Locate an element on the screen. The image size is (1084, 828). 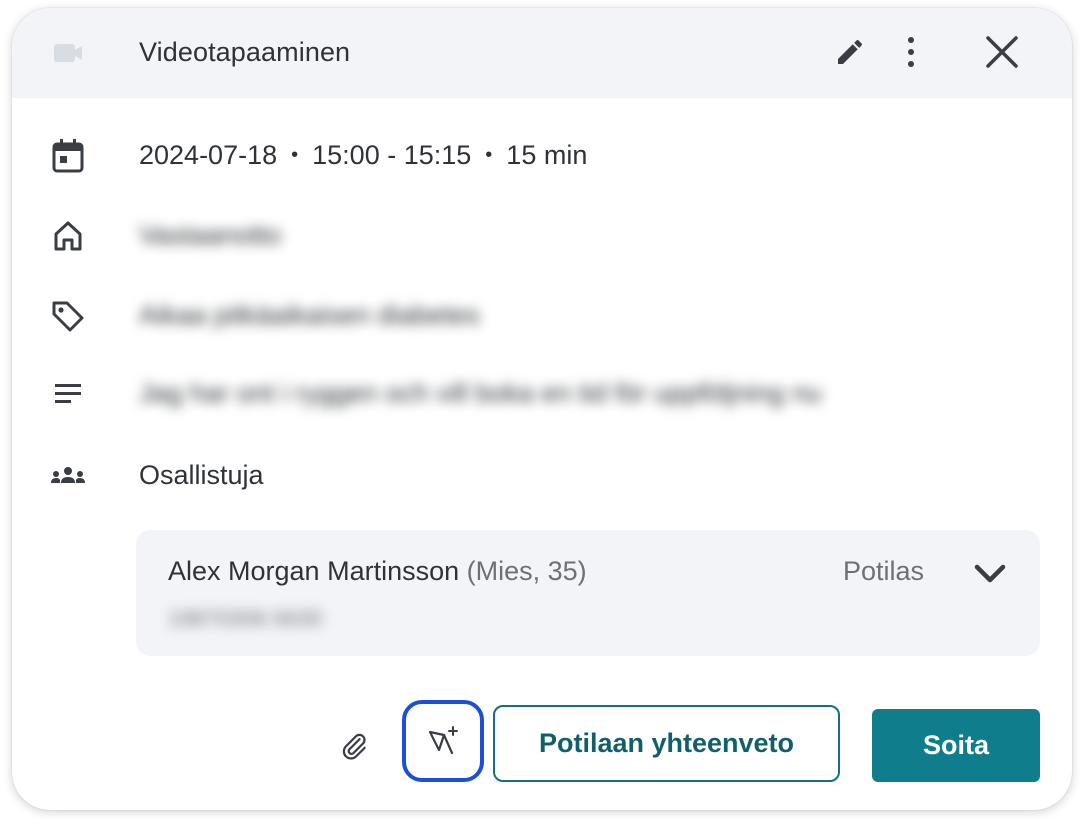
pencil-icon is located at coordinates (850, 51).